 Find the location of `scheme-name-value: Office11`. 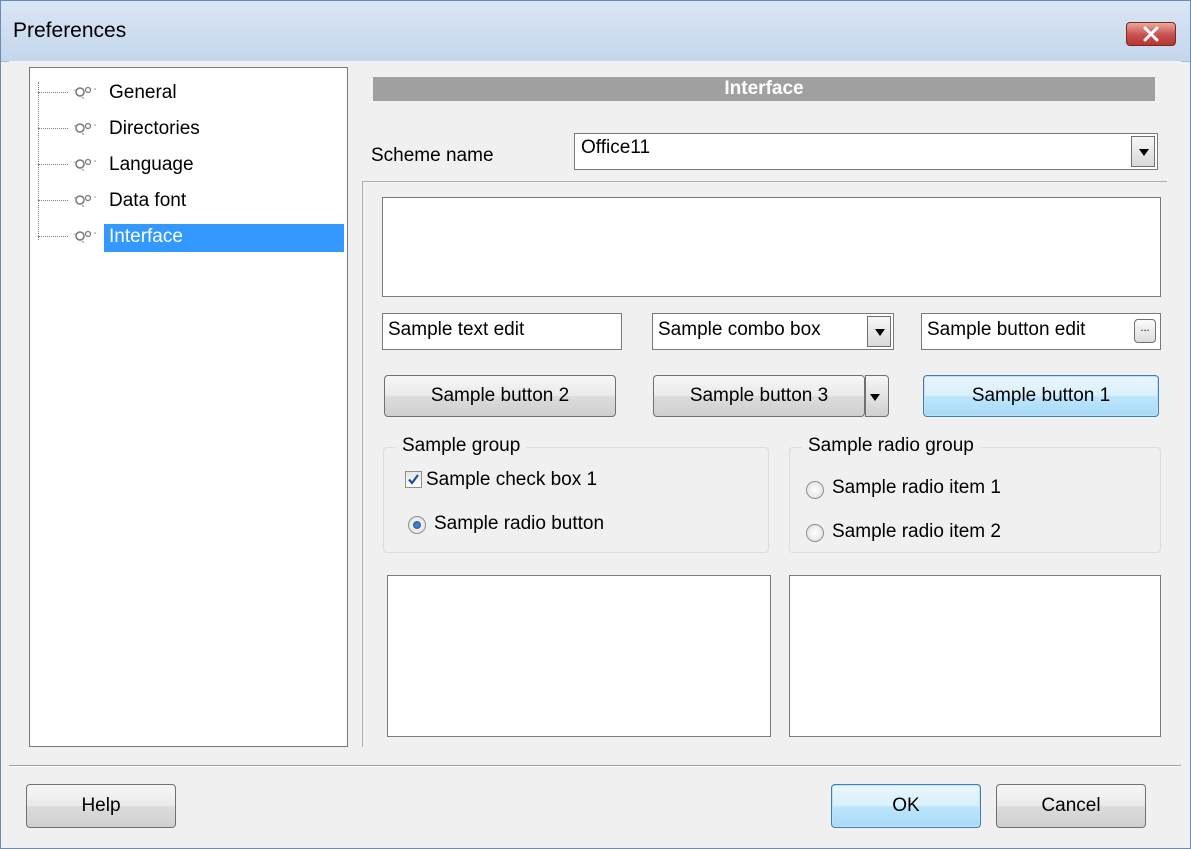

scheme-name-value: Office11 is located at coordinates (616, 147).